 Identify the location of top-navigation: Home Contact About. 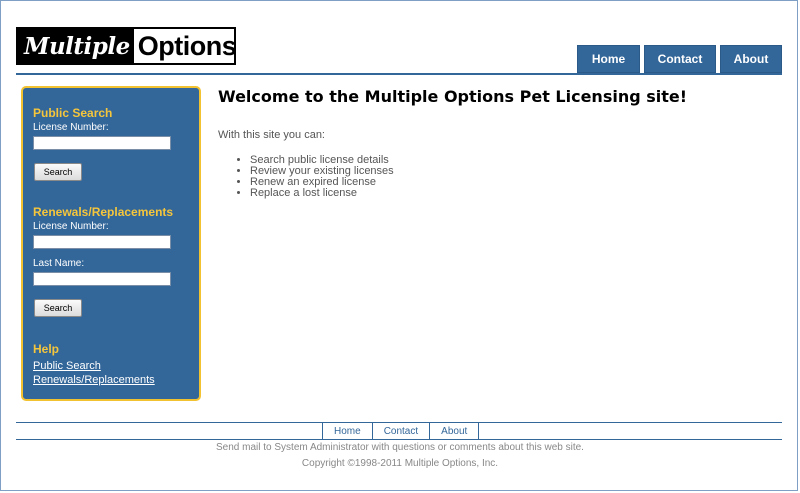
(679, 59).